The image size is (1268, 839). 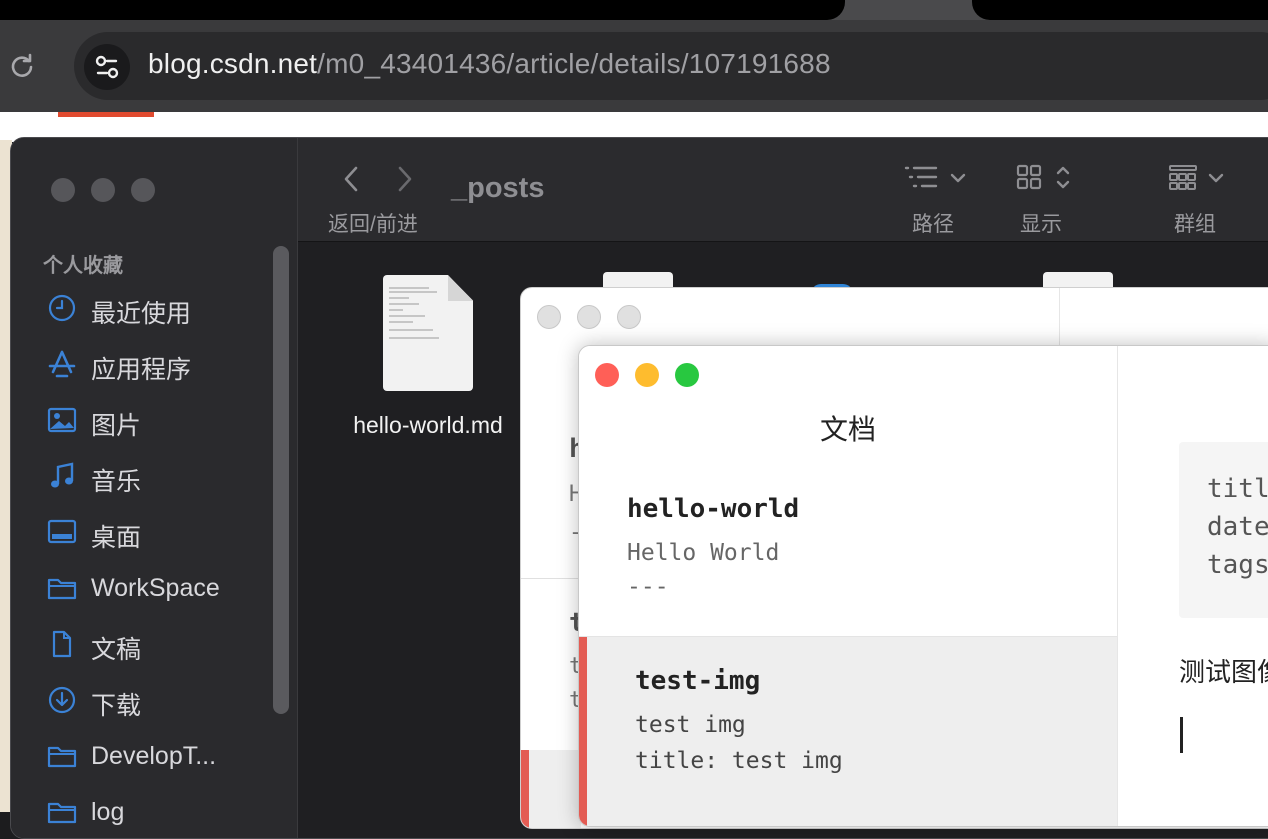 What do you see at coordinates (373, 224) in the screenshot?
I see `nav-label: 返回/前进` at bounding box center [373, 224].